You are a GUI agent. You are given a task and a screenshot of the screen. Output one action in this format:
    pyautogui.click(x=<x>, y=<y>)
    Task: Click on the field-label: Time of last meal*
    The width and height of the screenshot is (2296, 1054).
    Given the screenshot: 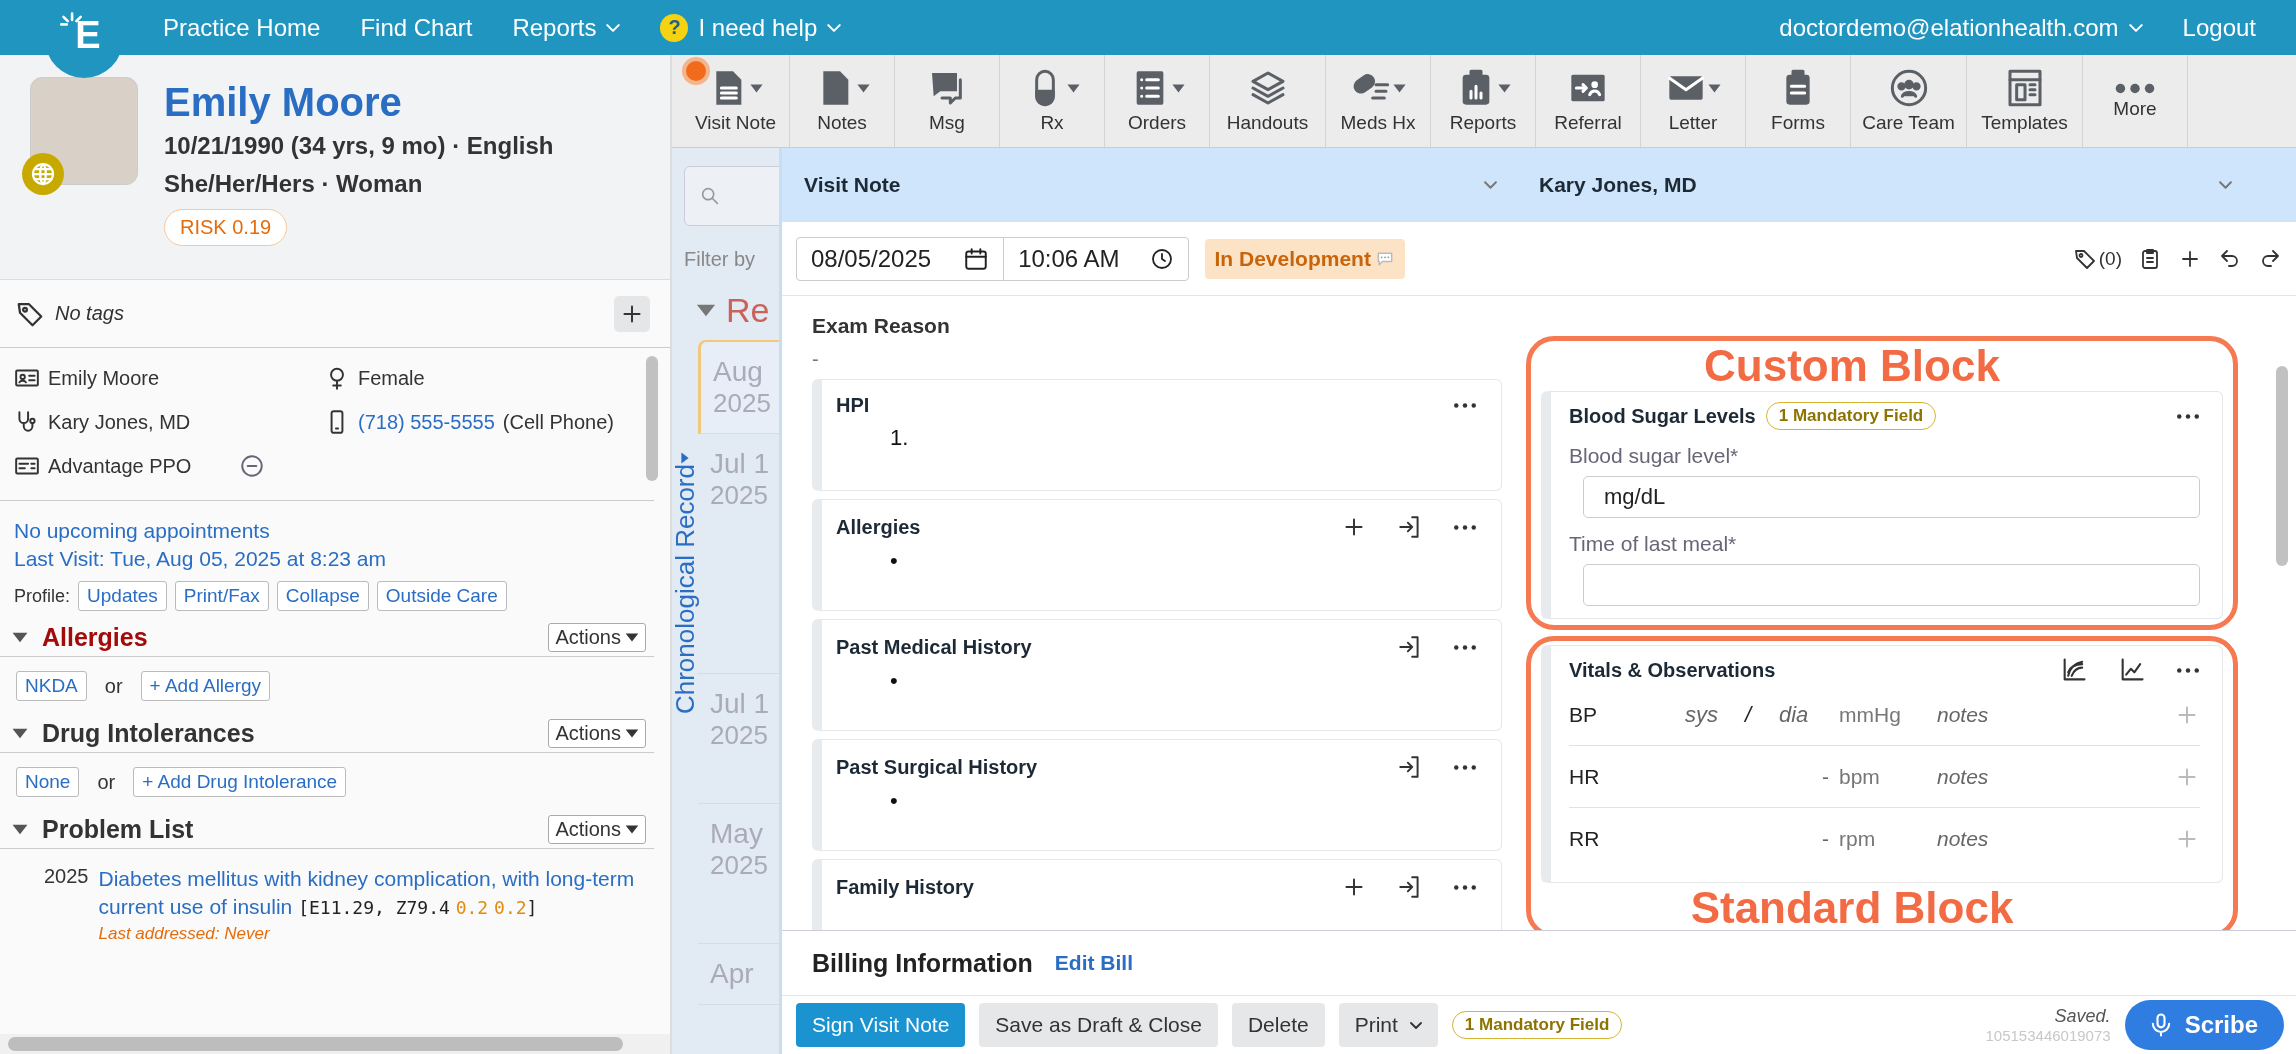 What is the action you would take?
    pyautogui.click(x=1653, y=544)
    